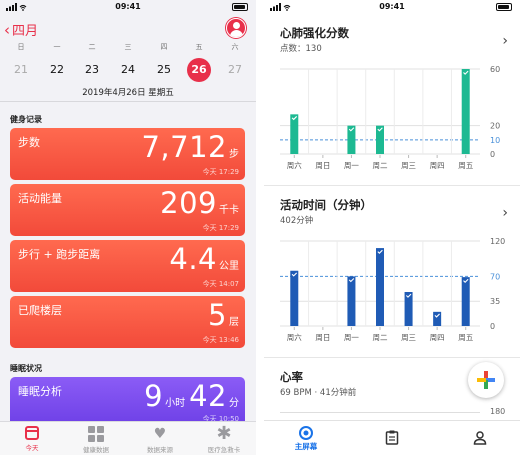  I want to click on nav-home: 主屏幕, so click(306, 438).